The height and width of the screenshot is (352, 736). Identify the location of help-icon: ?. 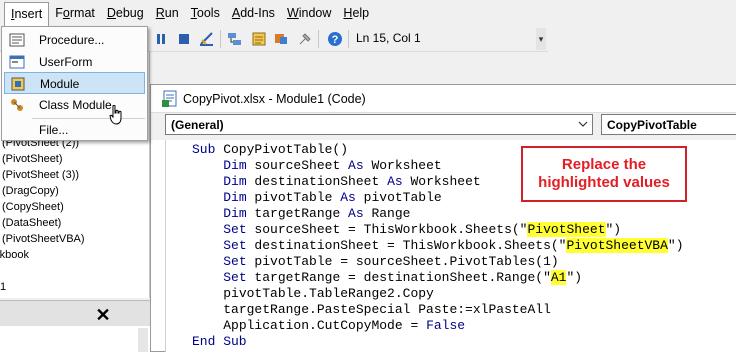
(334, 38).